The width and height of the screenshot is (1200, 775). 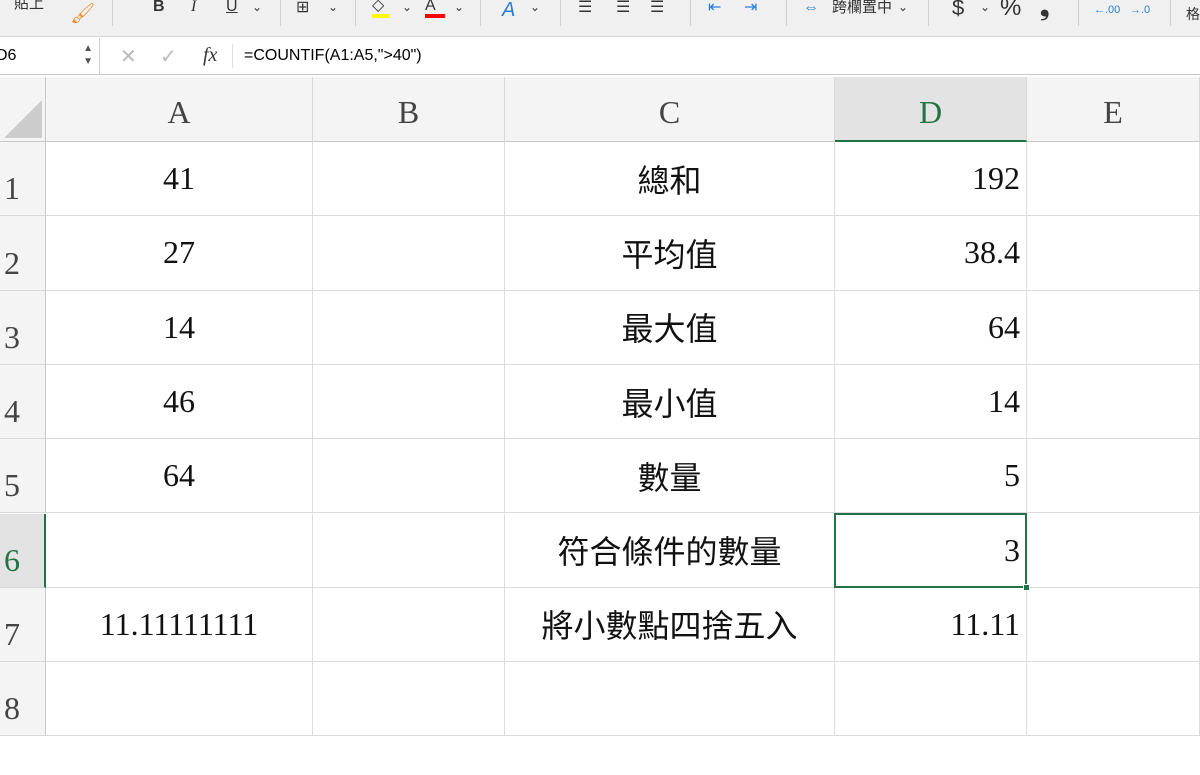 What do you see at coordinates (1113, 625) in the screenshot?
I see `cell-E7` at bounding box center [1113, 625].